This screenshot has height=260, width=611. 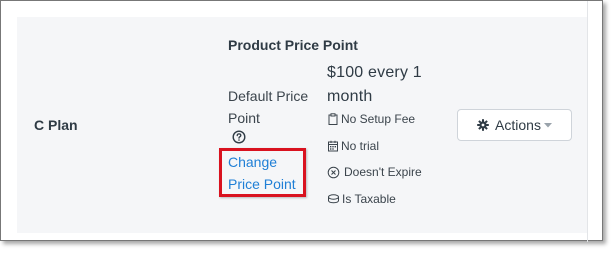 I want to click on setup-fee-label: No Setup Fee, so click(x=378, y=119).